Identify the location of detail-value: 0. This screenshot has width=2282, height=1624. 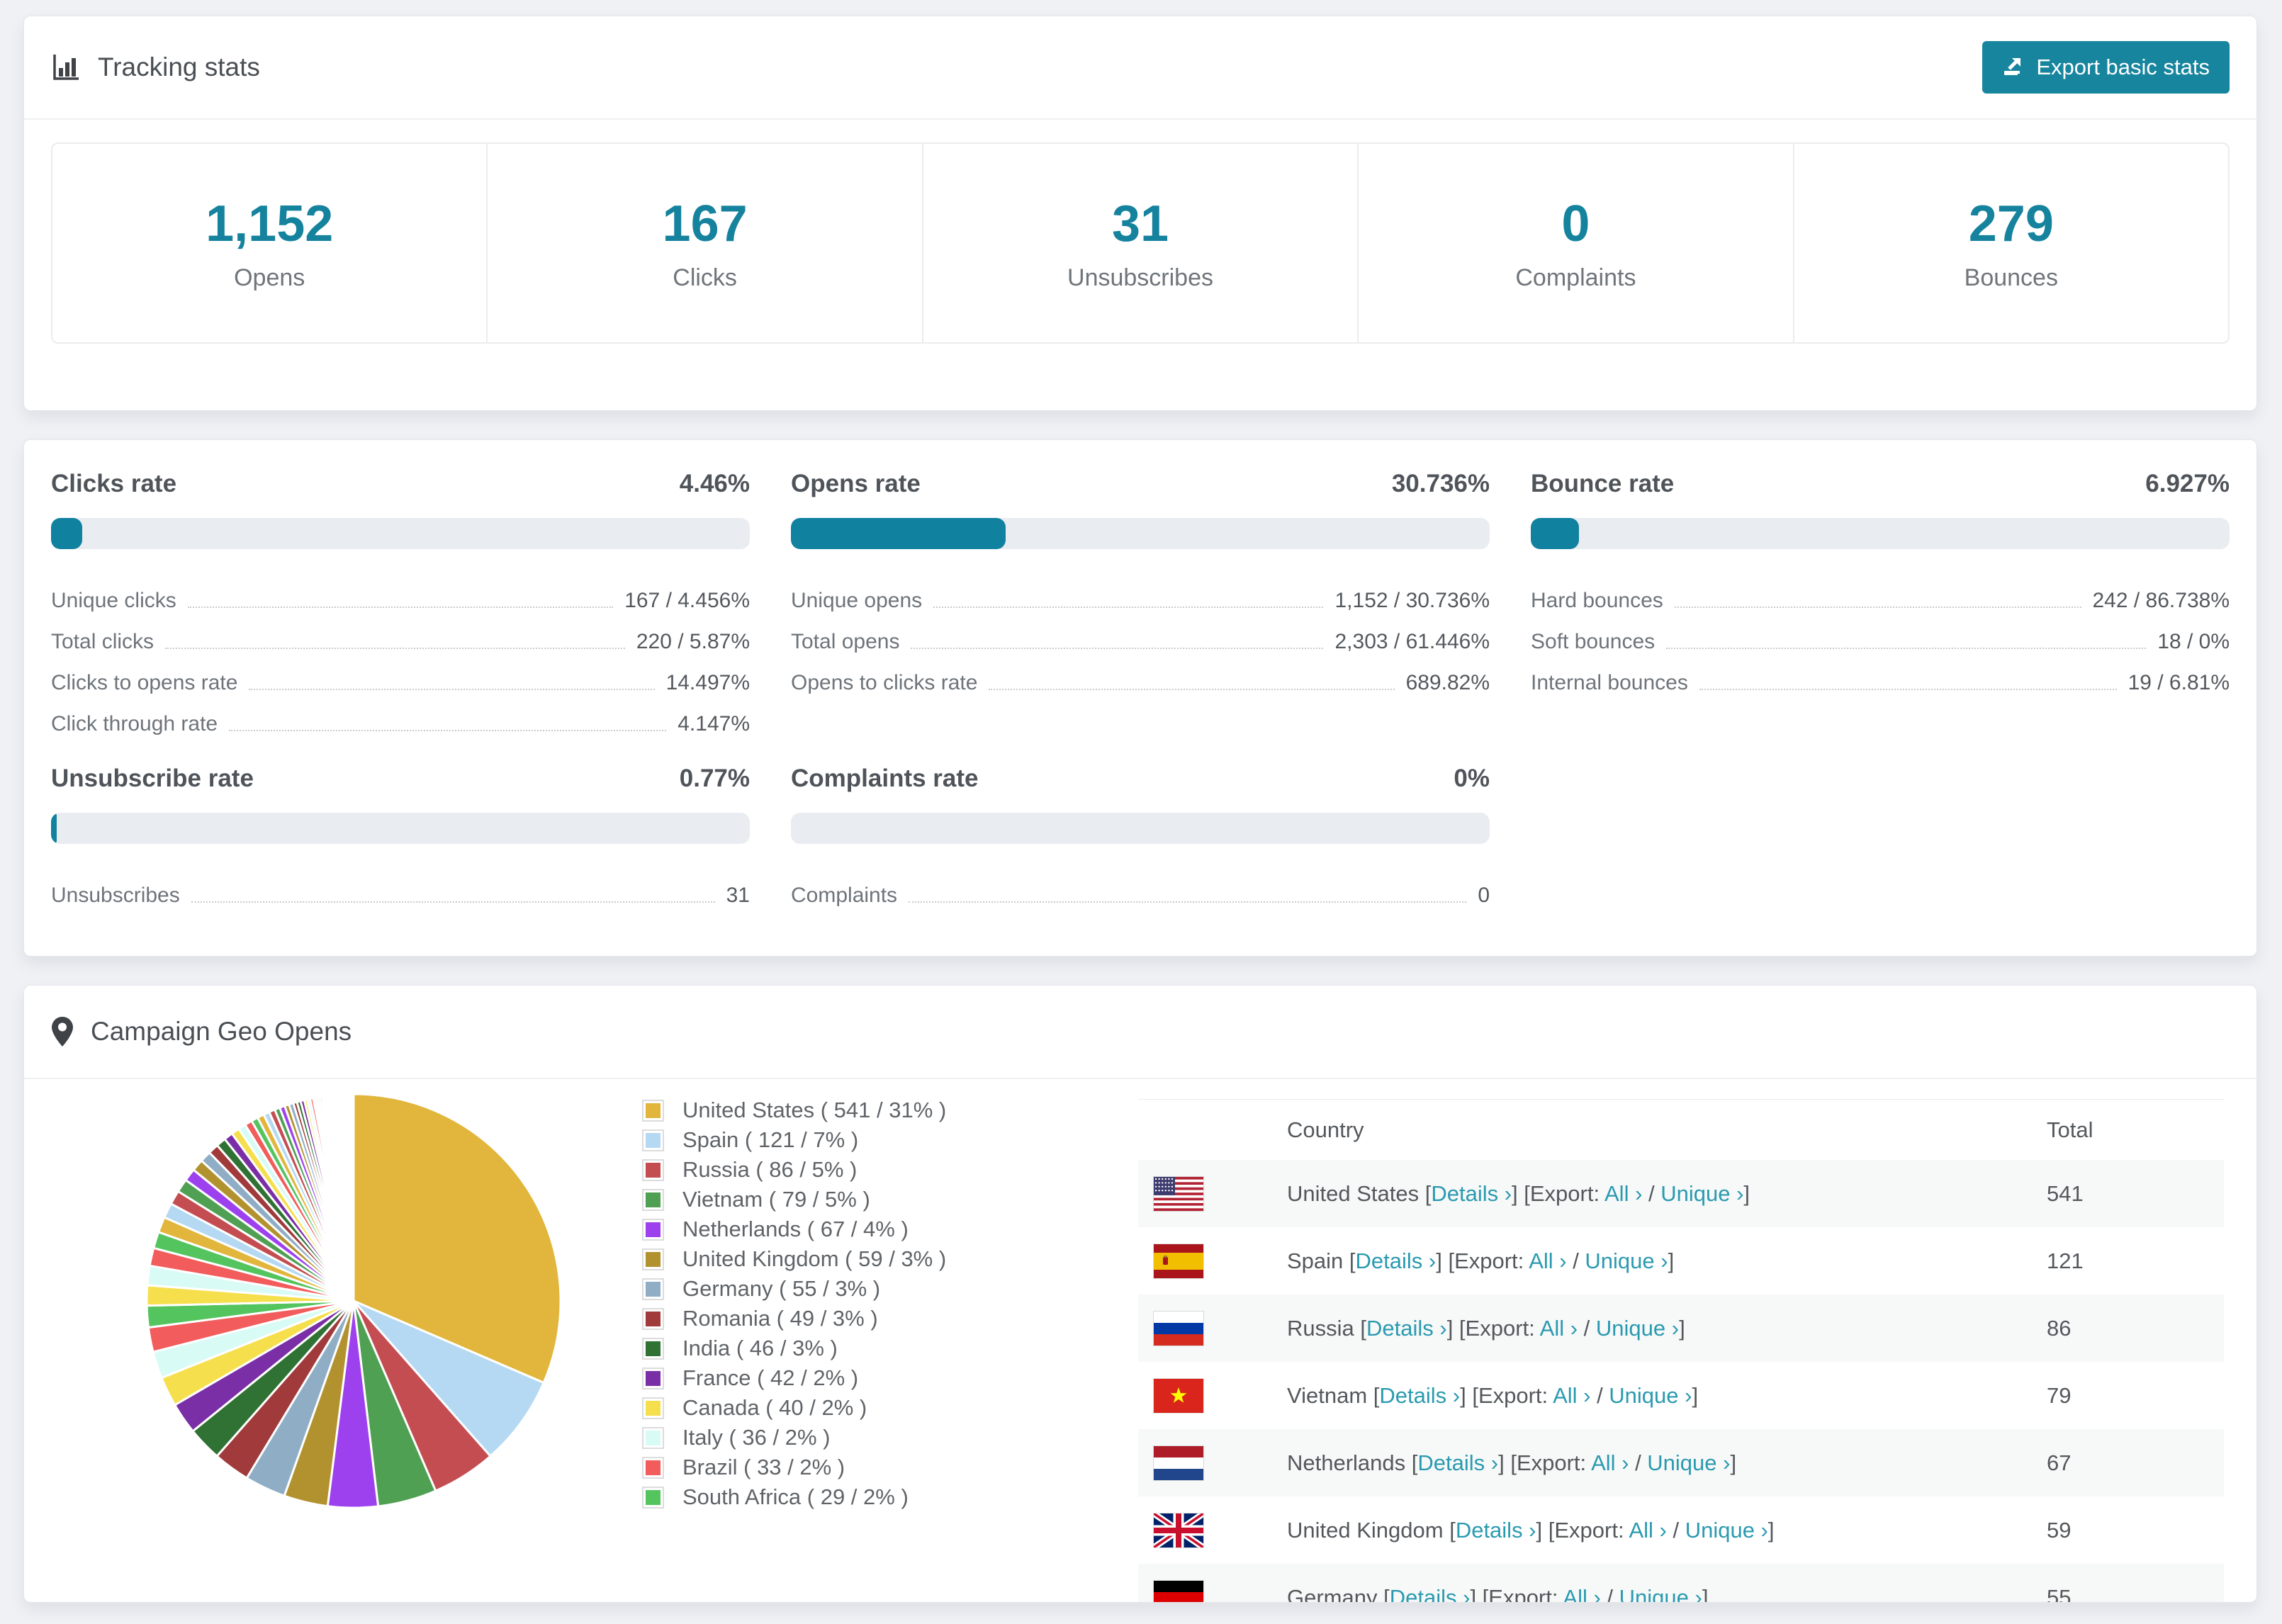
(1484, 895).